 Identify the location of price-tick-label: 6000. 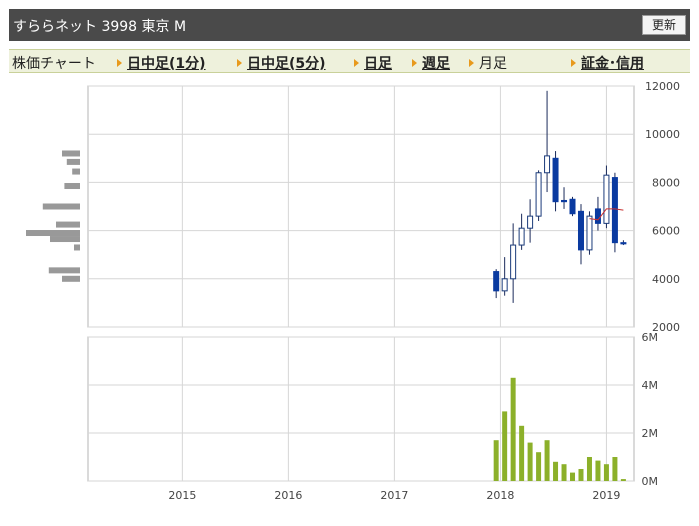
(666, 231).